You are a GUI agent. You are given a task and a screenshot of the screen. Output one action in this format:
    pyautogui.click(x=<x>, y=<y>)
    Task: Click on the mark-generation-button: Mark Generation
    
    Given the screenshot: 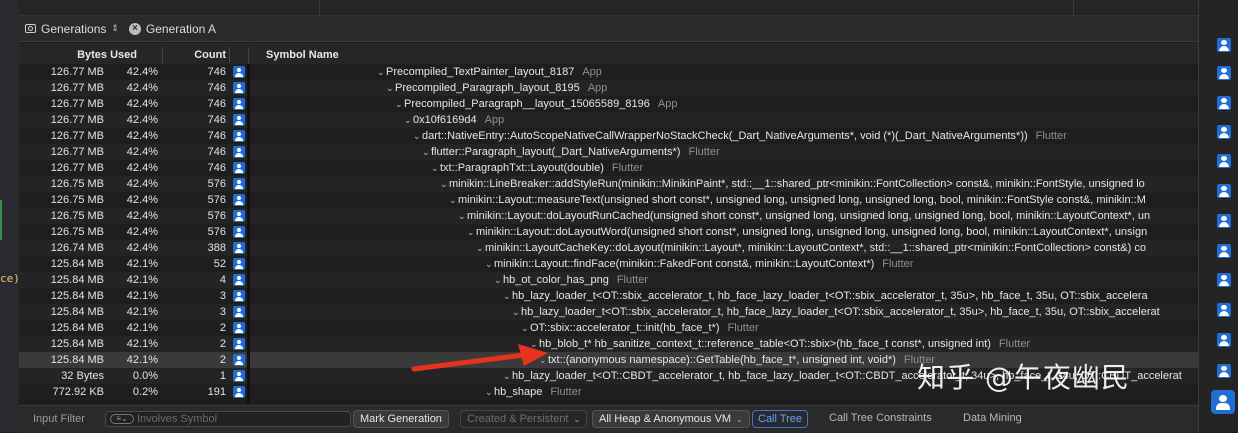 What is the action you would take?
    pyautogui.click(x=401, y=419)
    